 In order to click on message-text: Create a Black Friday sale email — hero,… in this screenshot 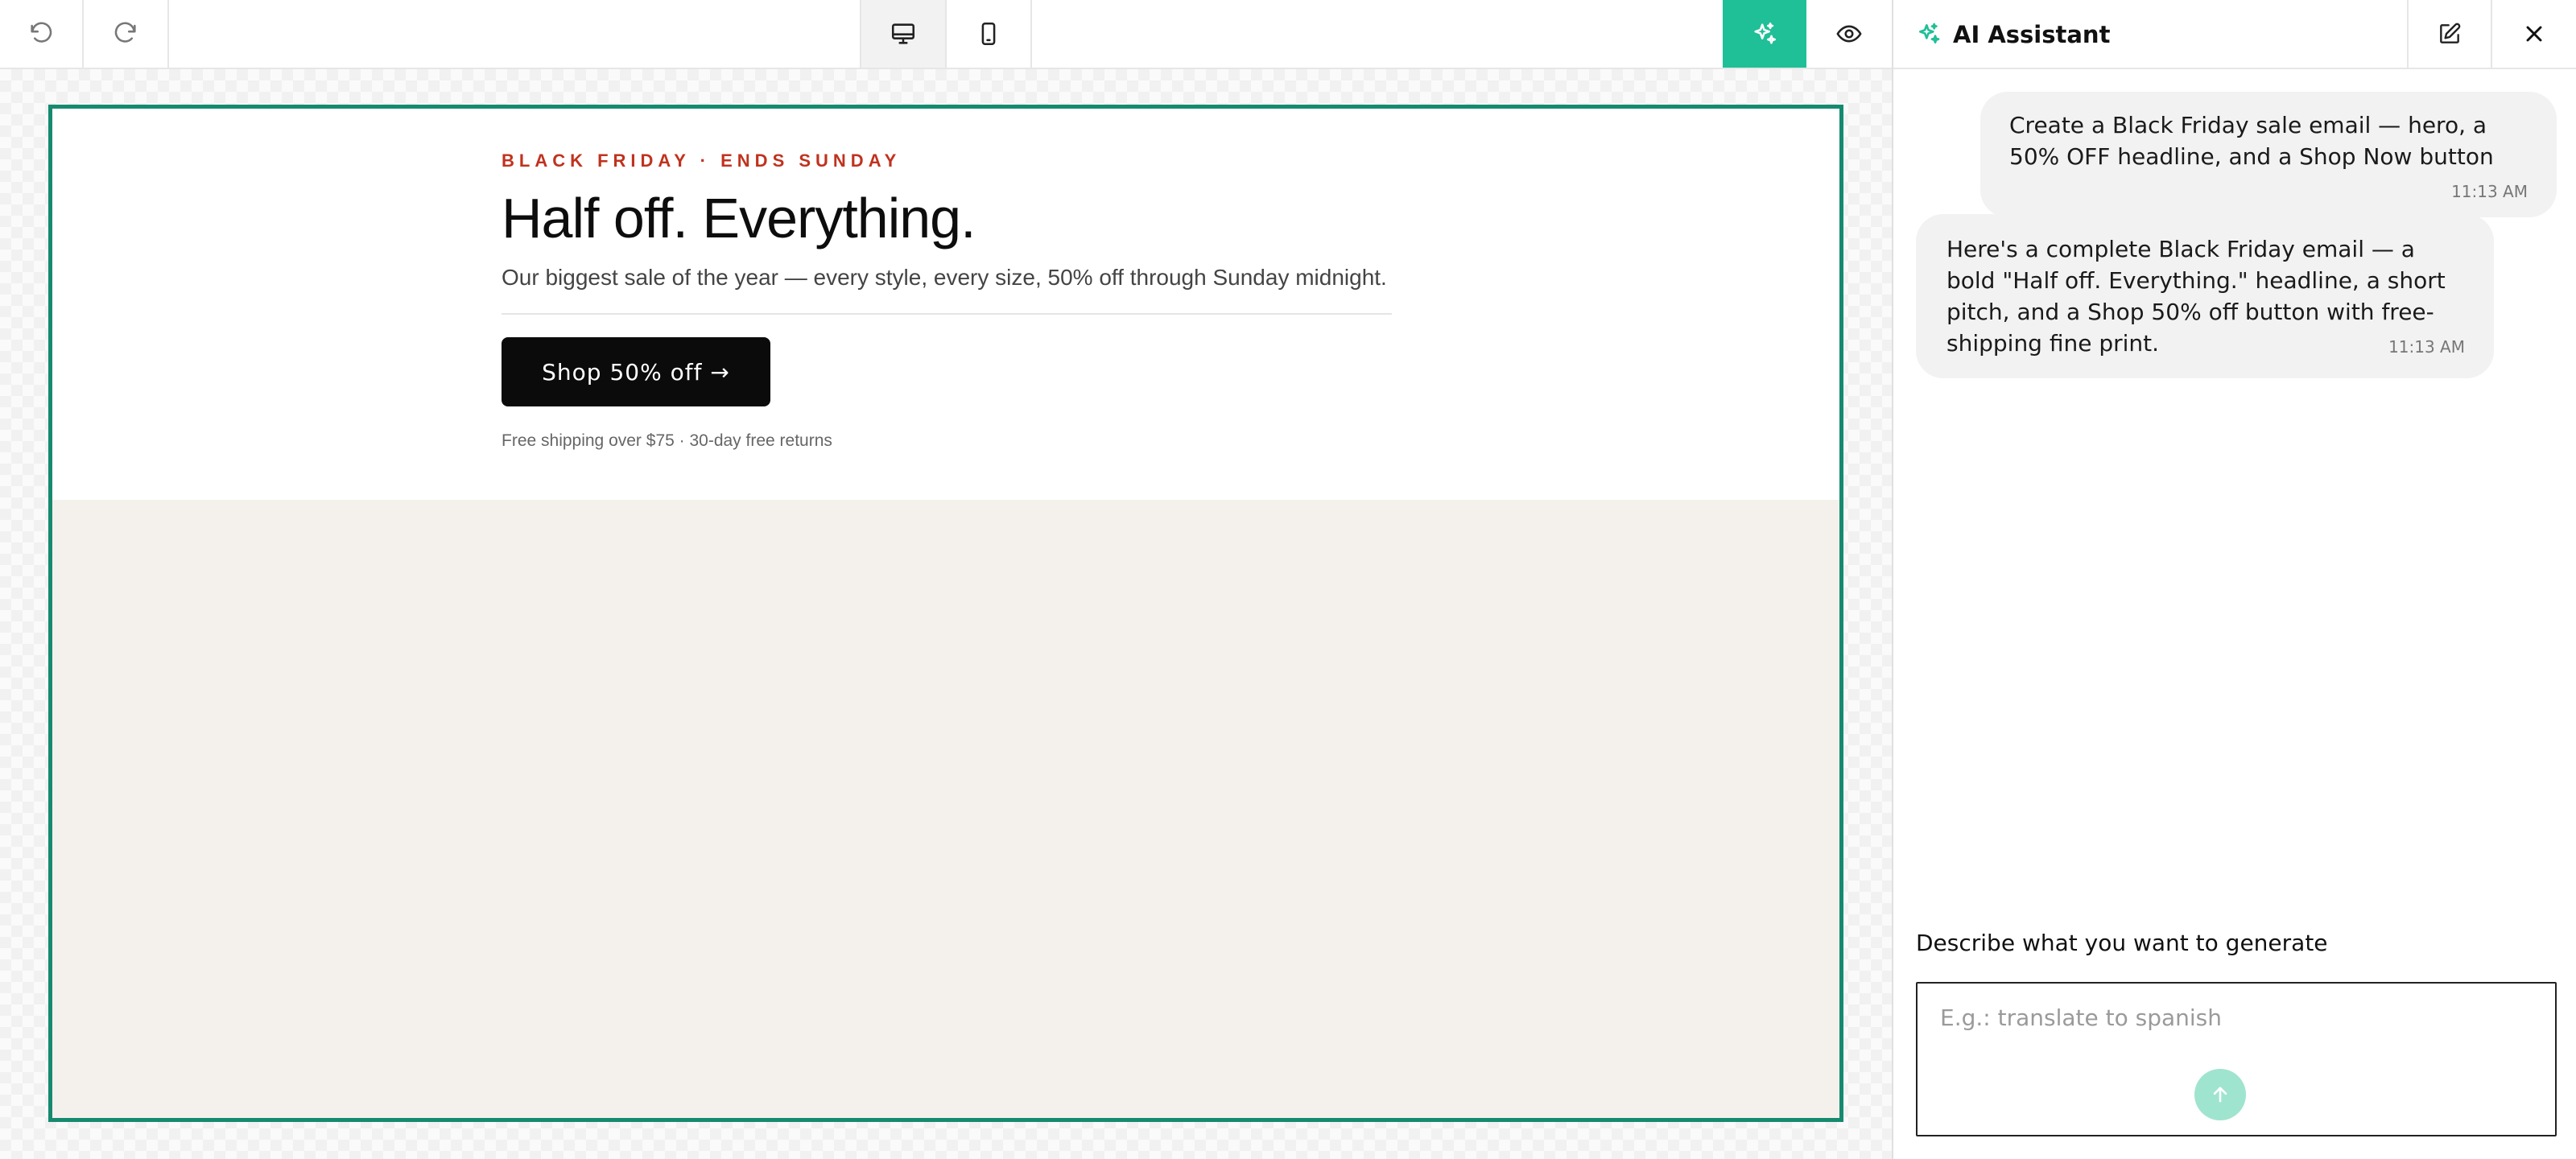, I will do `click(2251, 141)`.